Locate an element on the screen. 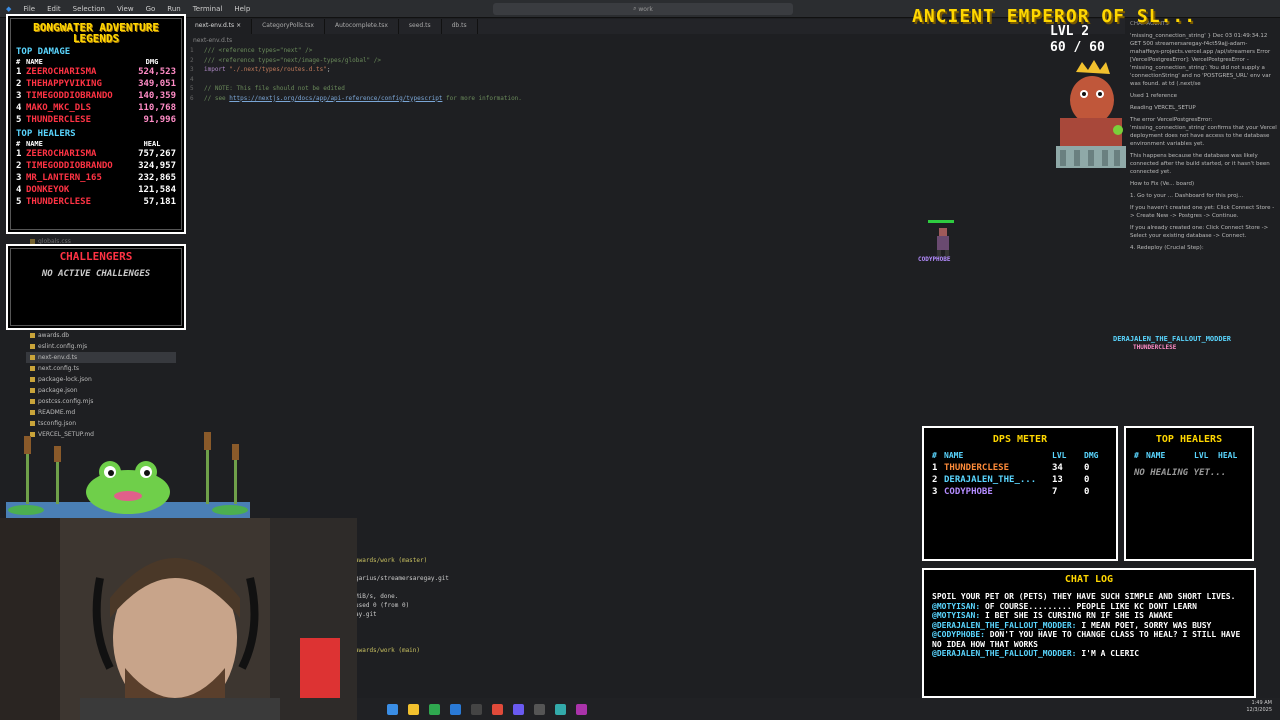 This screenshot has height=720, width=1280. file-item: README.md is located at coordinates (101, 412).